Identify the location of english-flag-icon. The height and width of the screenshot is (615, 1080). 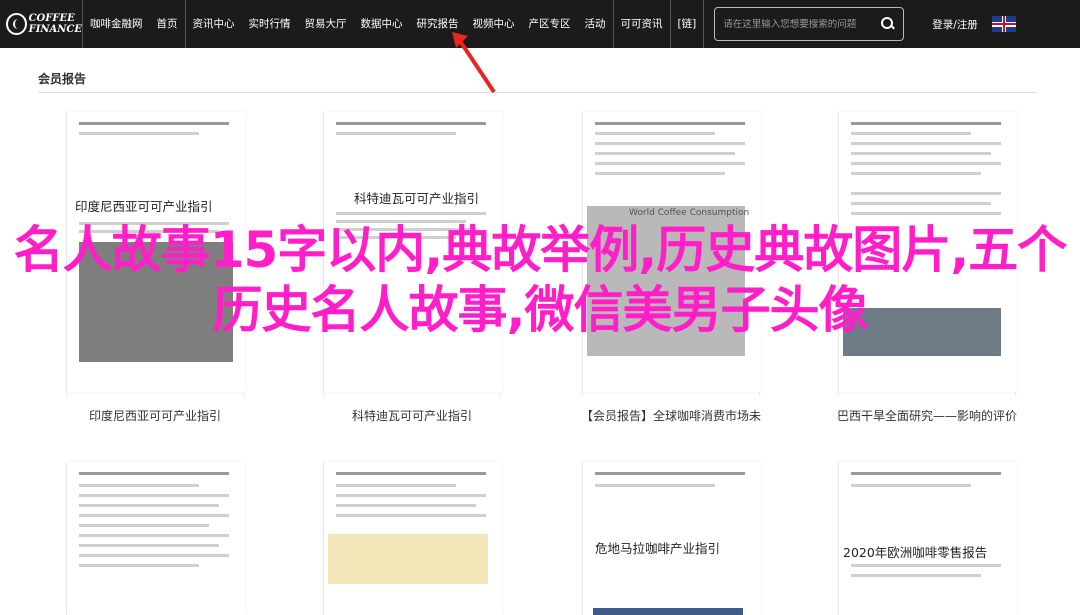
(1003, 24).